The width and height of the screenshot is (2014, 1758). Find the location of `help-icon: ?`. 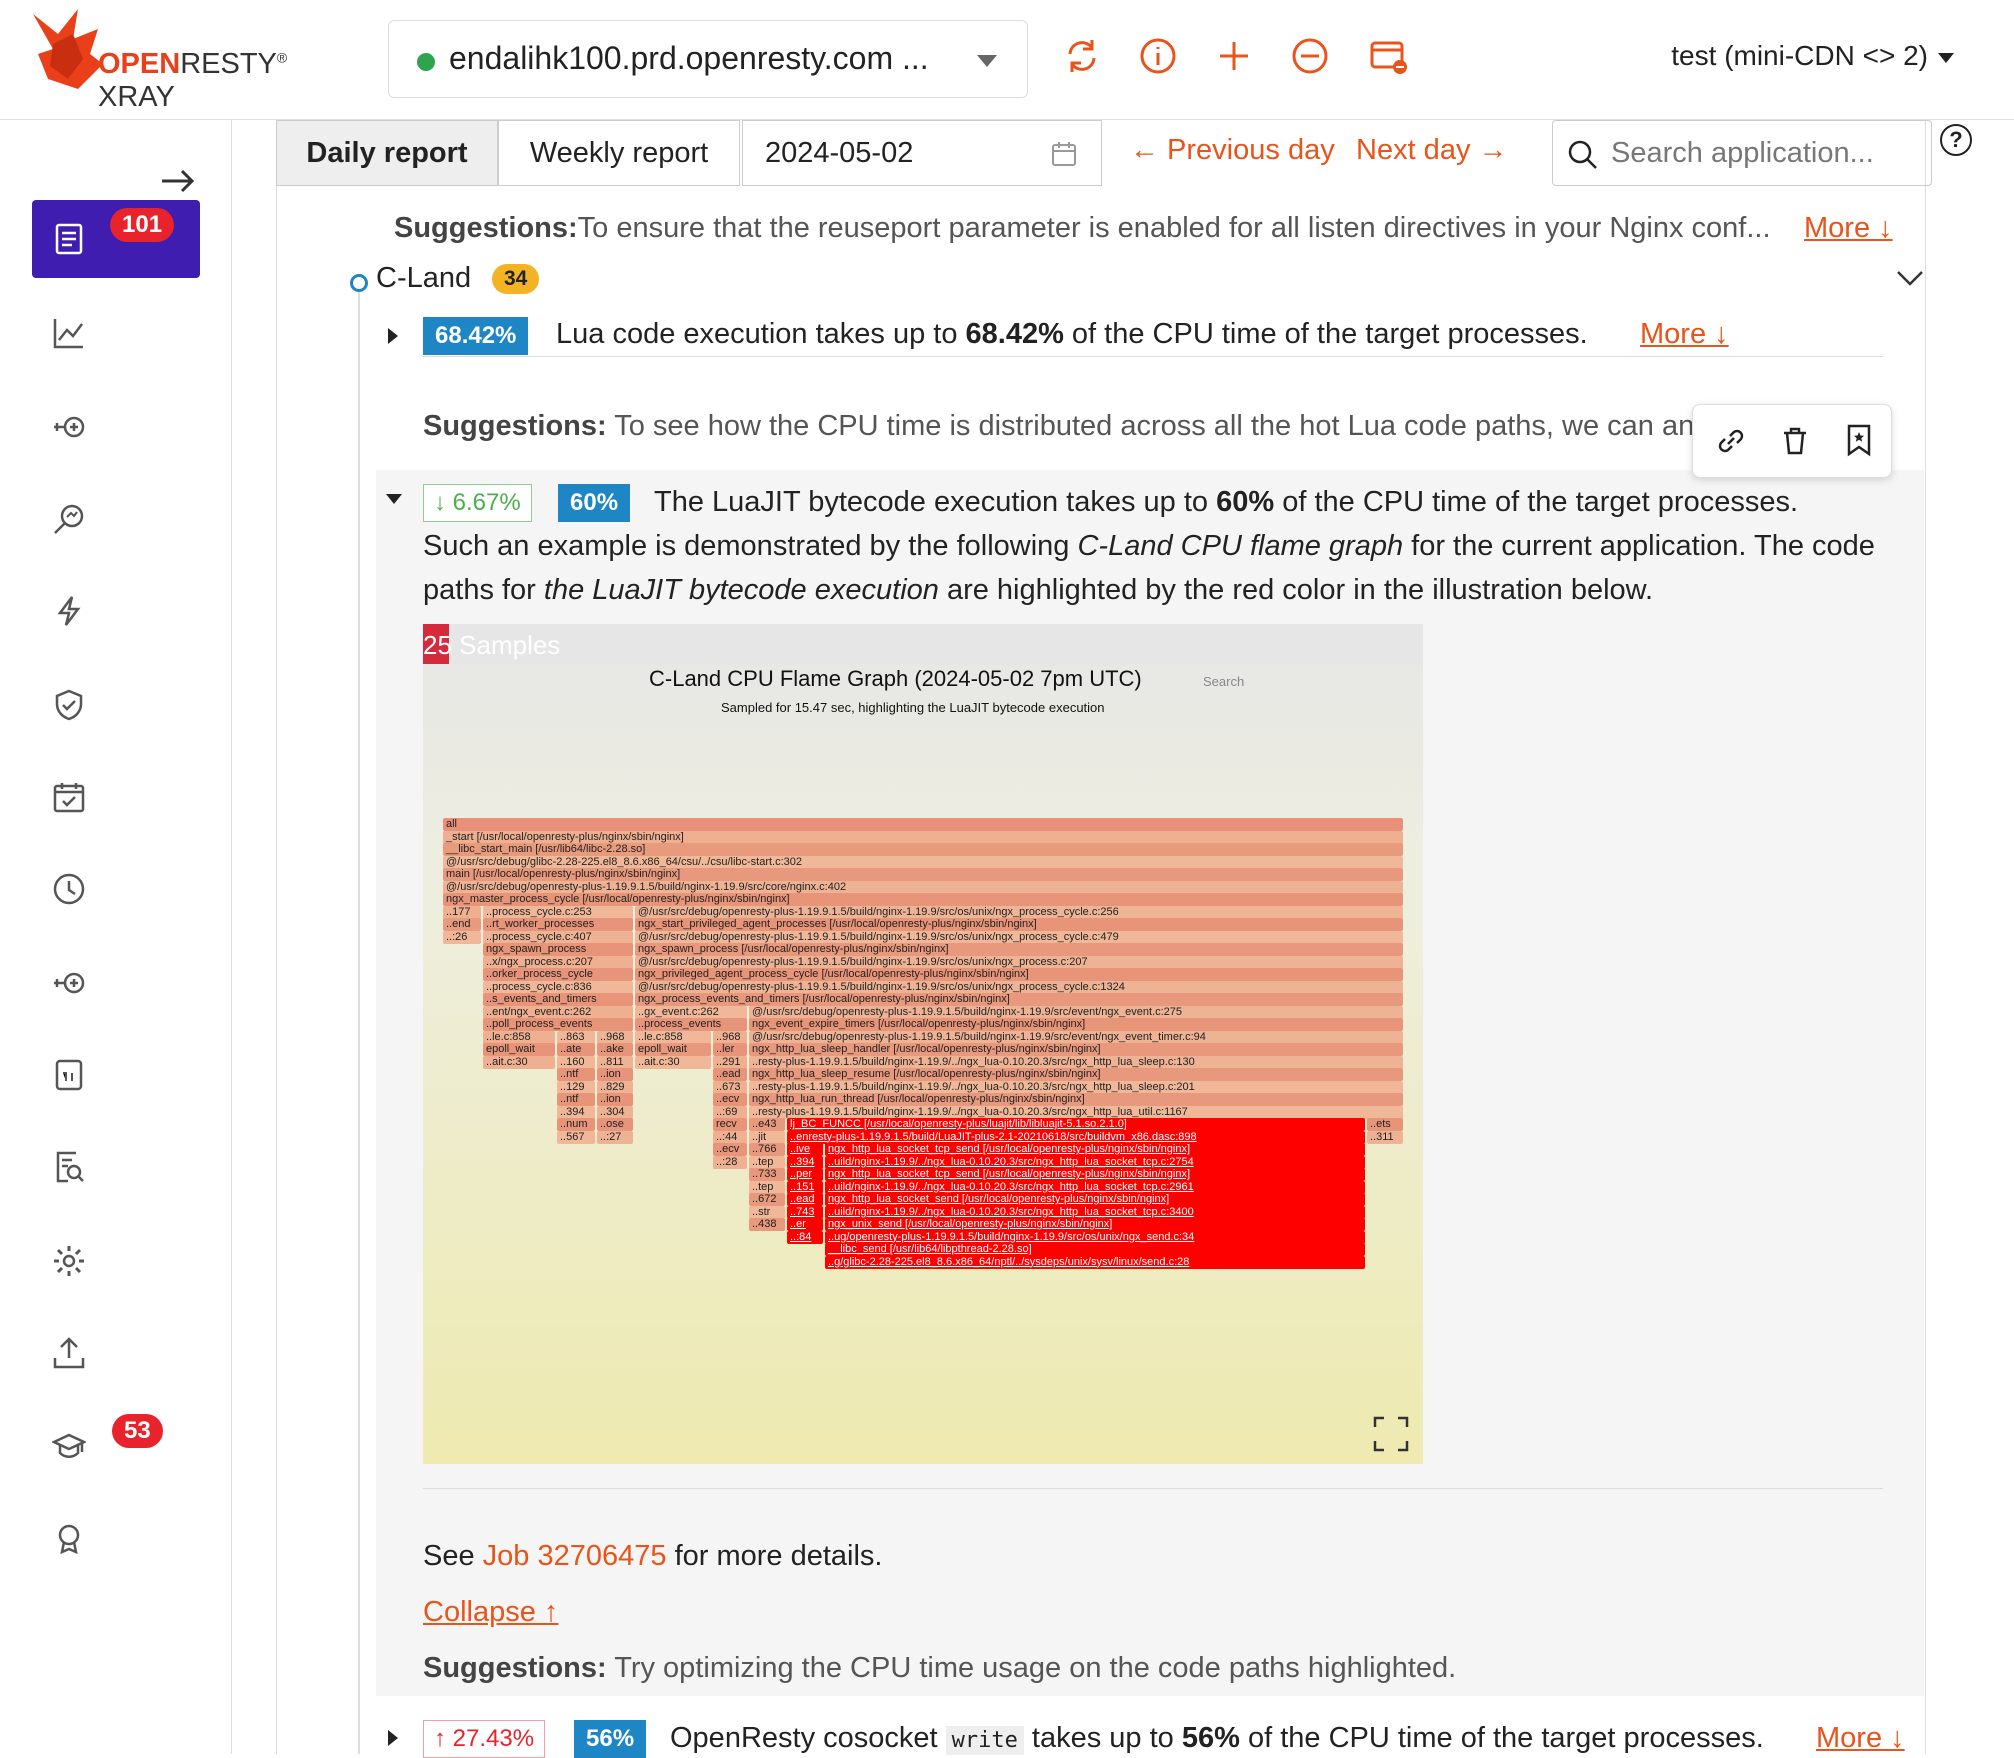

help-icon: ? is located at coordinates (1956, 140).